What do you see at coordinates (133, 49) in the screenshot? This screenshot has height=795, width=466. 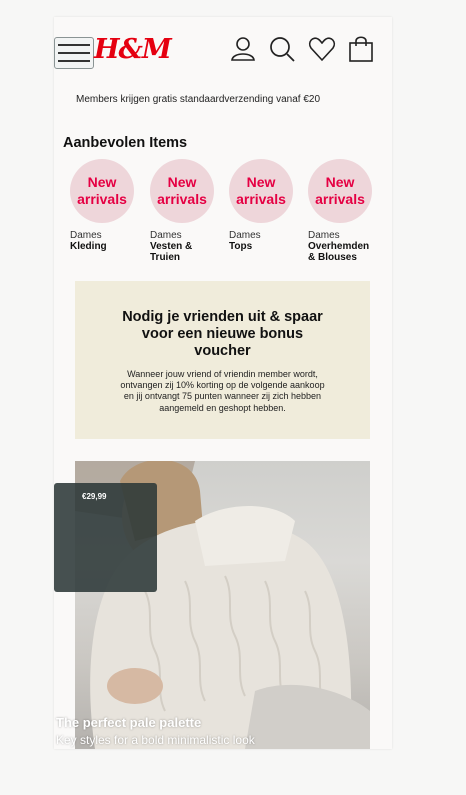 I see `logo: H&M` at bounding box center [133, 49].